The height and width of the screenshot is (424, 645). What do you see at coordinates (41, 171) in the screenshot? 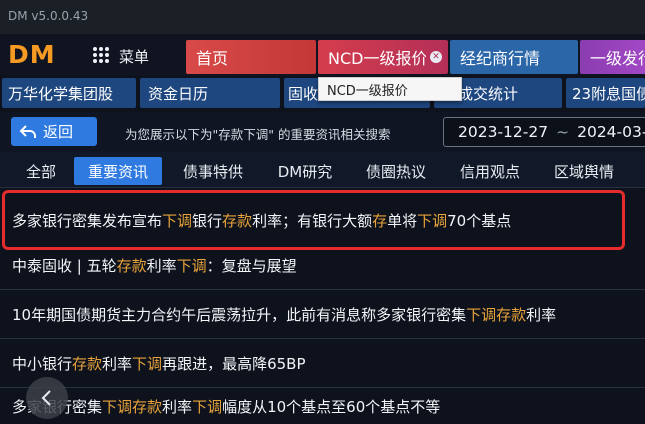
I see `category-all: 全部` at bounding box center [41, 171].